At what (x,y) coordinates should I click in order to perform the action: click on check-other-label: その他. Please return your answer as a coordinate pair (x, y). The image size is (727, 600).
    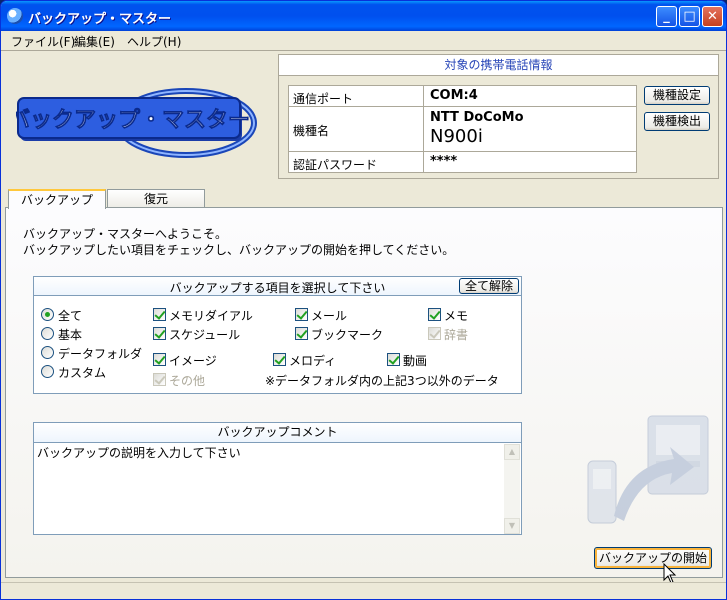
    Looking at the image, I should click on (187, 381).